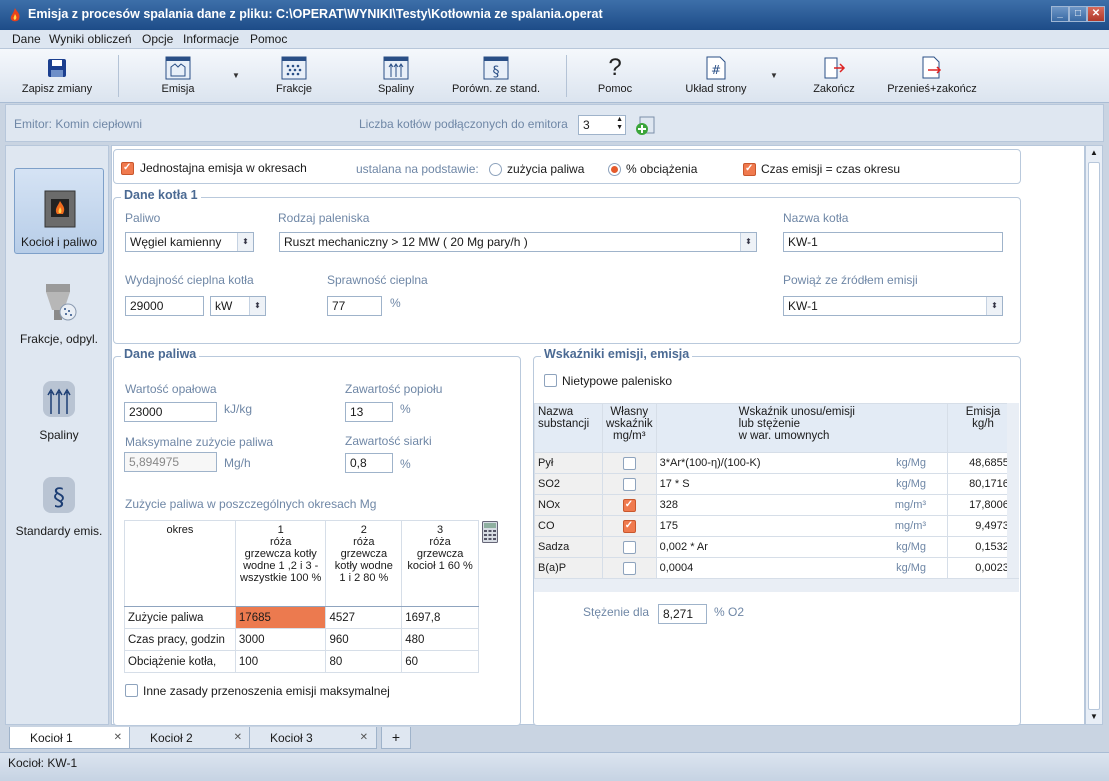  What do you see at coordinates (802, 484) in the screenshot?
I see `factor-cell: 17 * S kg/Mg` at bounding box center [802, 484].